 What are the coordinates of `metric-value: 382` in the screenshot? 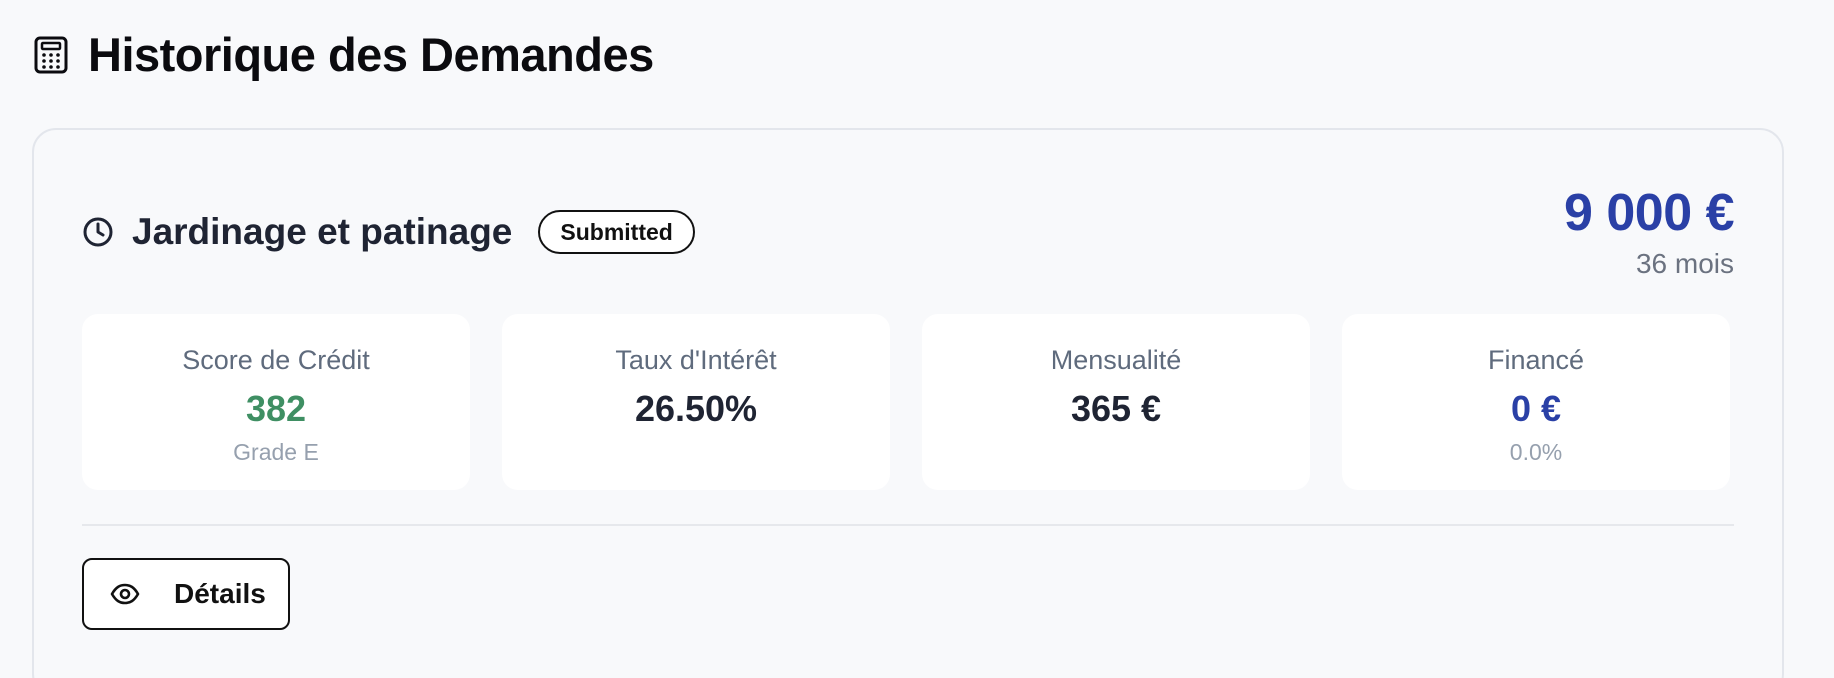 It's located at (276, 408).